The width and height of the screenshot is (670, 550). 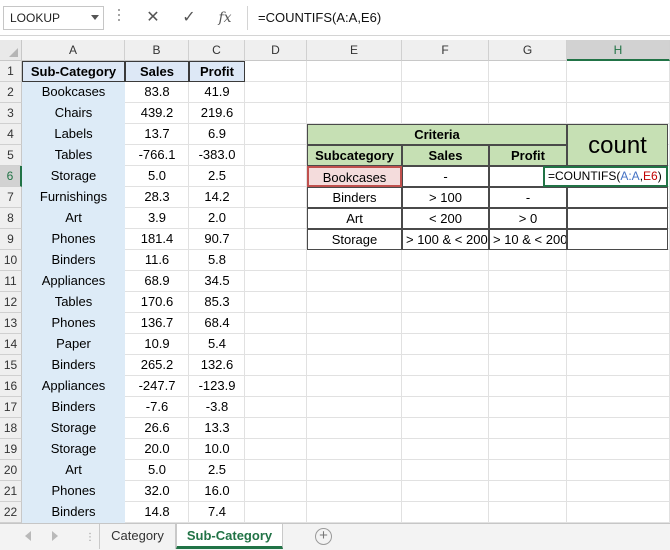 I want to click on formula-input: =COUNTIFS(A:A,E6), so click(x=461, y=18).